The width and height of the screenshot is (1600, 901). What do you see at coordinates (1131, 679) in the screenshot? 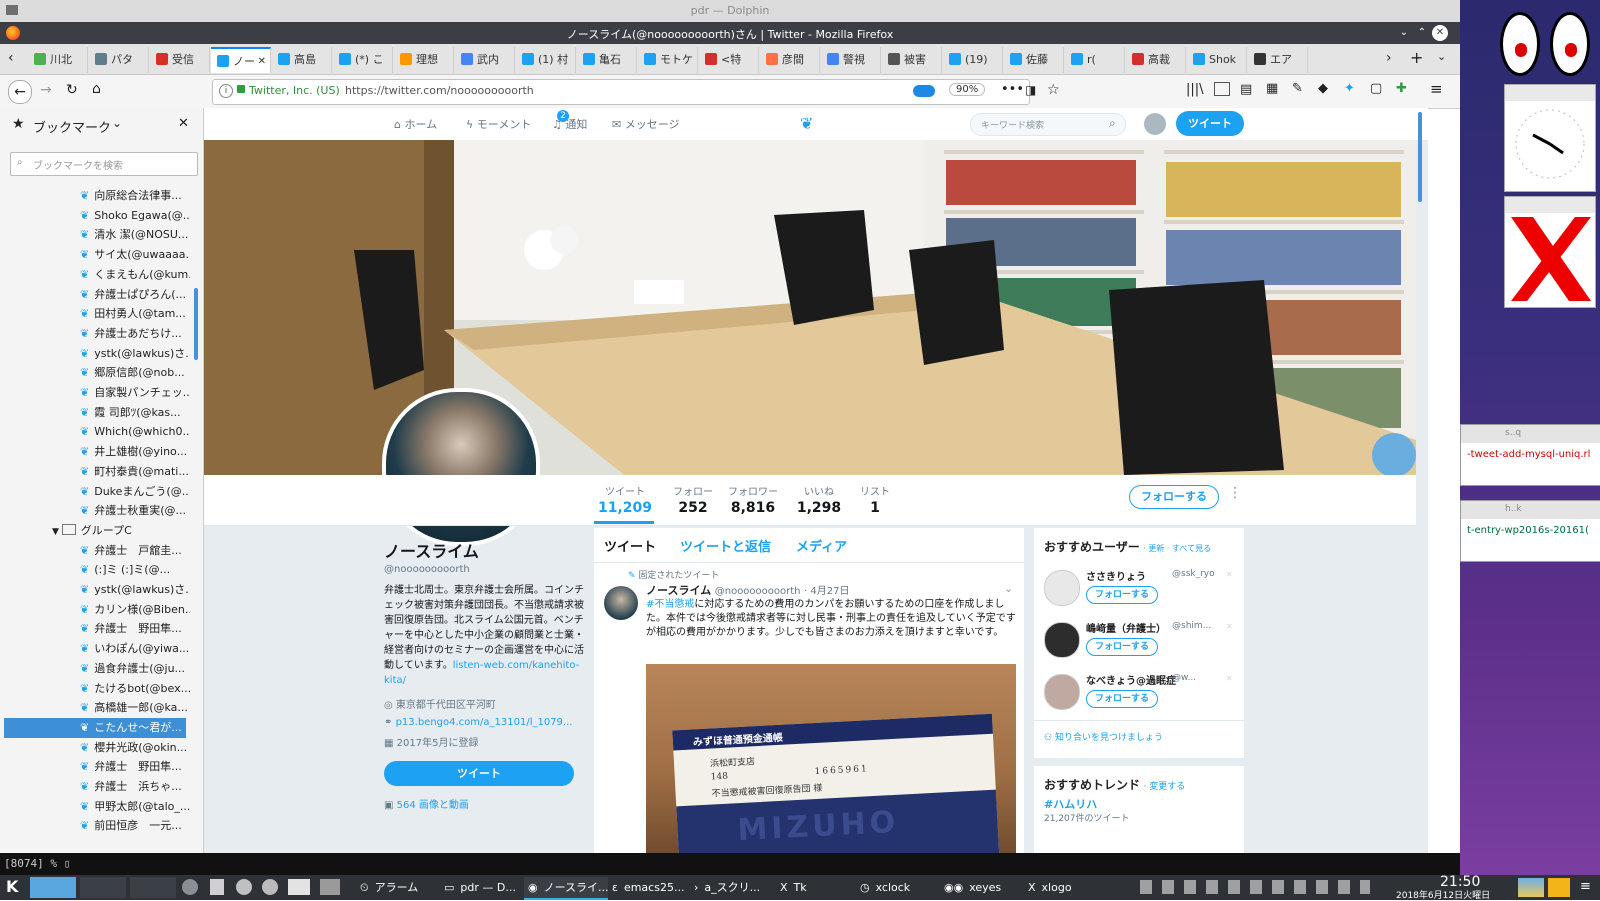
I see `user-name: なべきょう@過眠症` at bounding box center [1131, 679].